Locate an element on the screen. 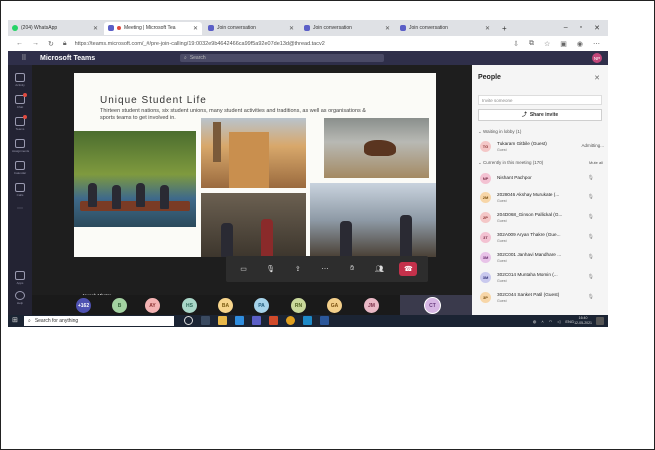 The height and width of the screenshot is (450, 655). avatar: 3M is located at coordinates (485, 277).